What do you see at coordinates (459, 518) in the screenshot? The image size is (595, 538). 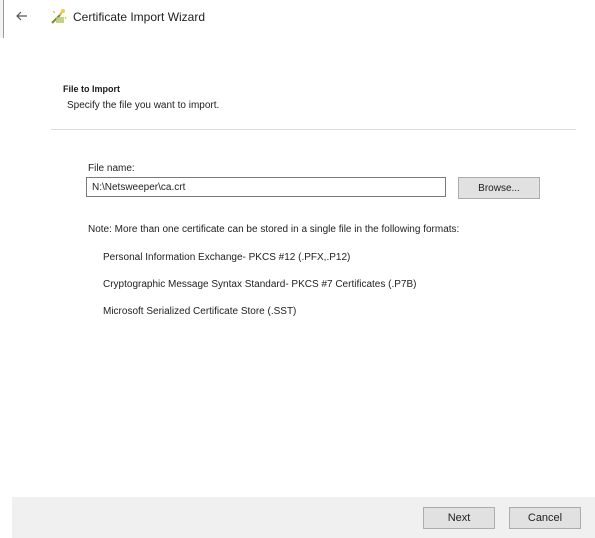 I see `next-button: Next` at bounding box center [459, 518].